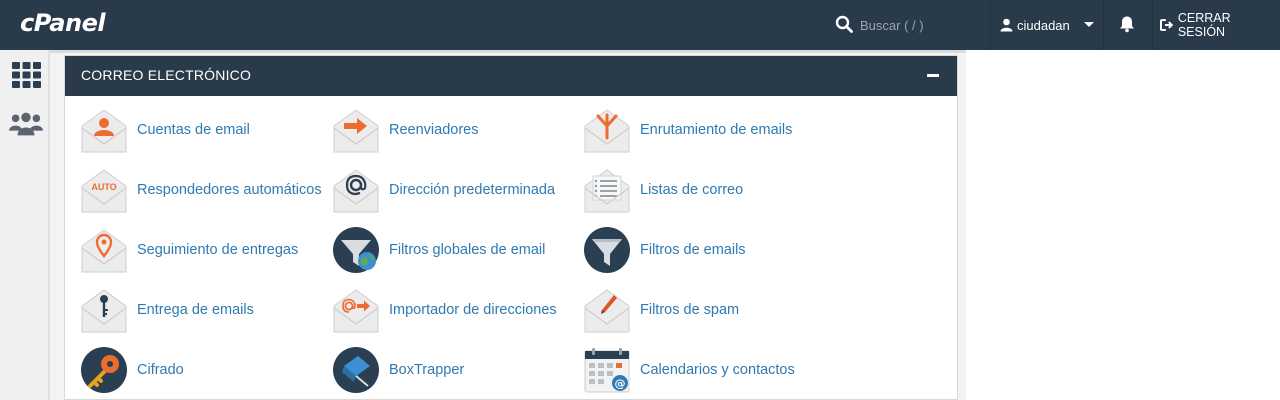 The width and height of the screenshot is (1280, 400). Describe the element at coordinates (844, 24) in the screenshot. I see `search-icon` at that location.